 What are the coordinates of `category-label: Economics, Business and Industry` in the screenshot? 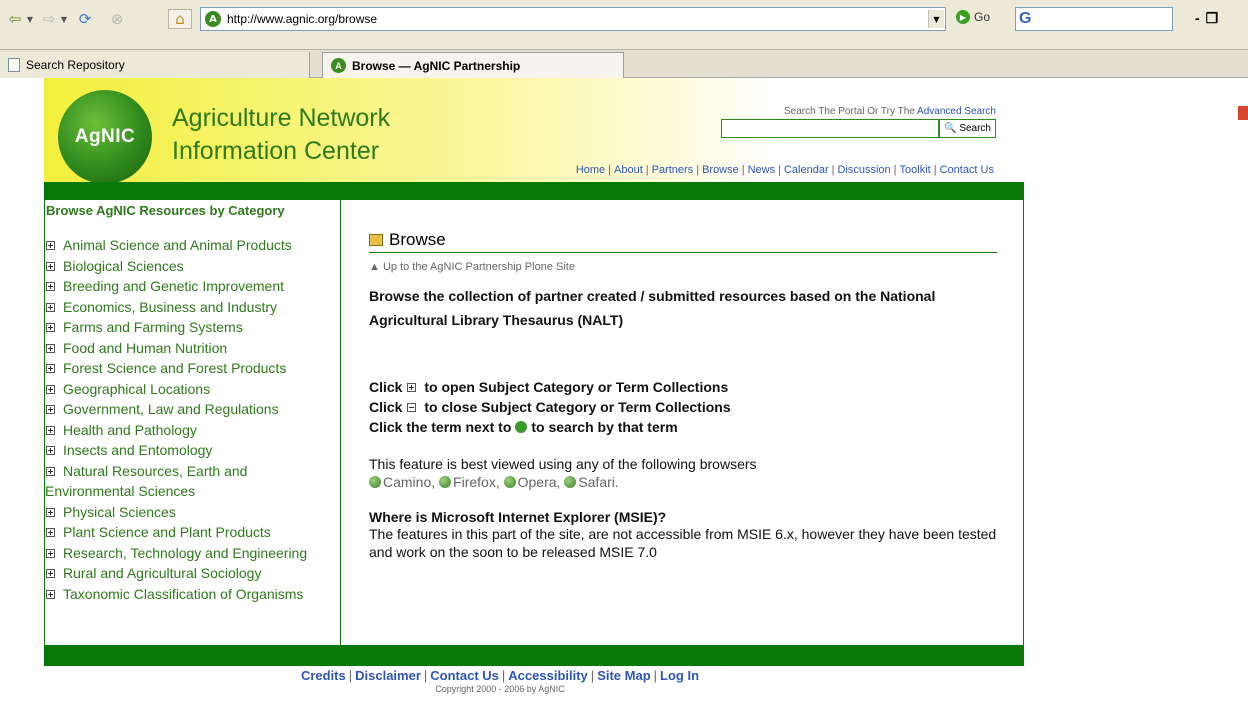 It's located at (170, 307).